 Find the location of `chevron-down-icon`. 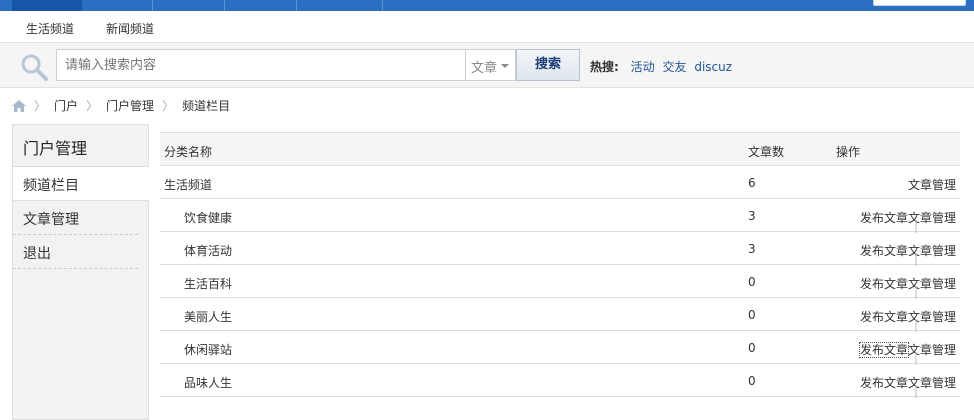

chevron-down-icon is located at coordinates (505, 66).